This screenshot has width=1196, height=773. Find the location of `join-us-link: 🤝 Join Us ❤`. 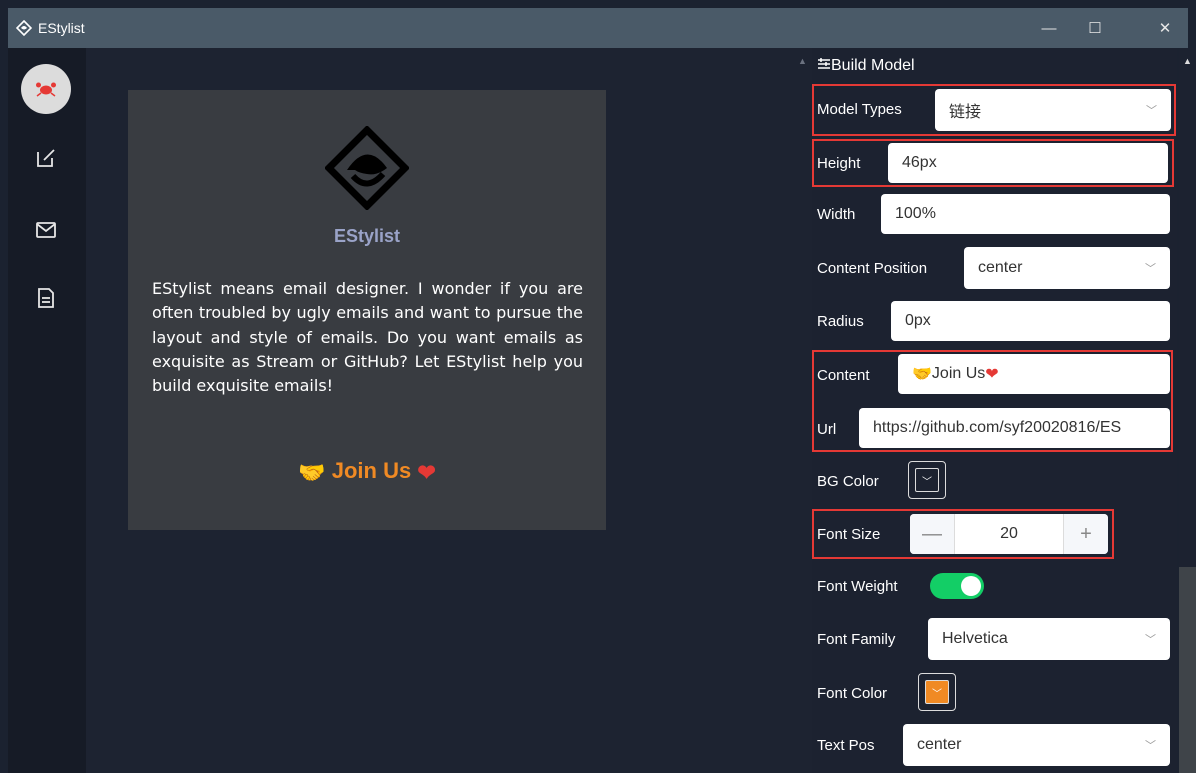

join-us-link: 🤝 Join Us ❤ is located at coordinates (367, 472).